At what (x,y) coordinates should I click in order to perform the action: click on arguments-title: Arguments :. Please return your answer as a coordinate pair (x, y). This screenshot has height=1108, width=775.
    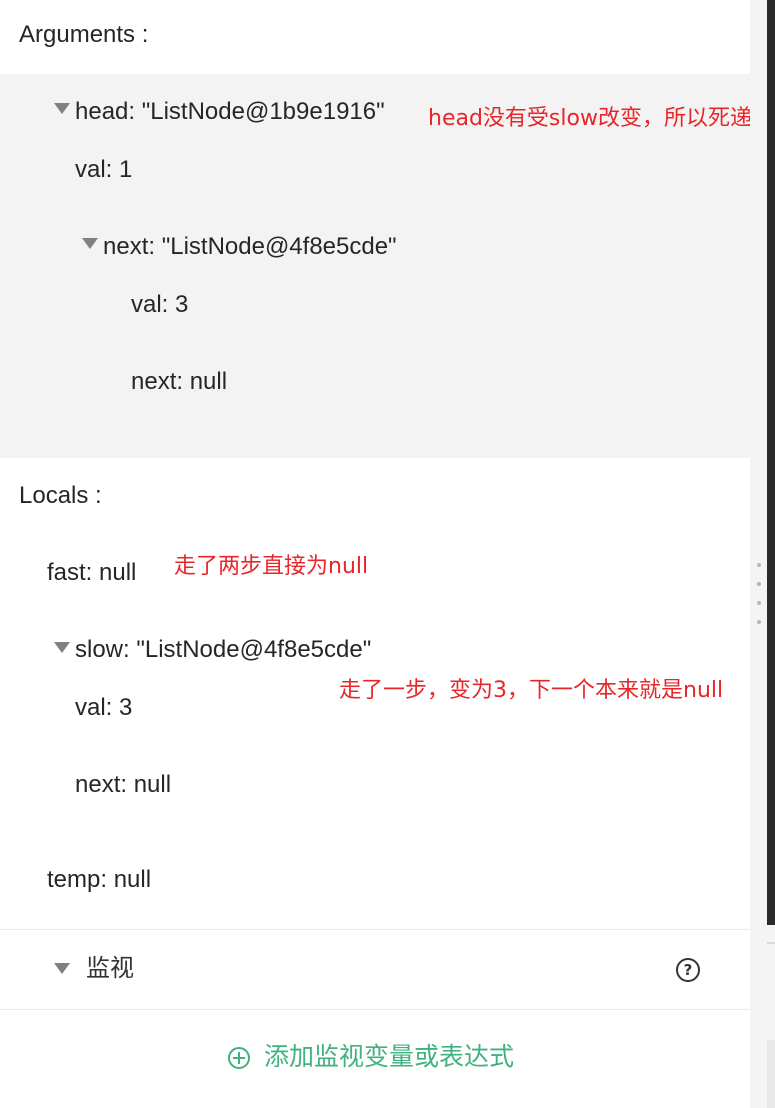
    Looking at the image, I should click on (84, 34).